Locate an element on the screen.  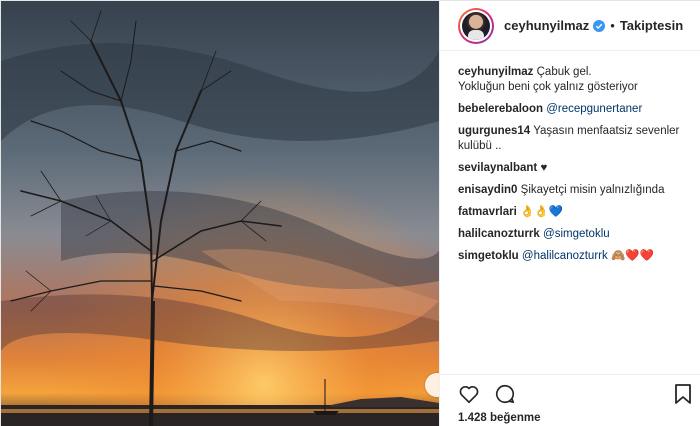
comment-item: simgetoklu @halilcanozturrk 🙈❤️❤️ is located at coordinates (577, 256).